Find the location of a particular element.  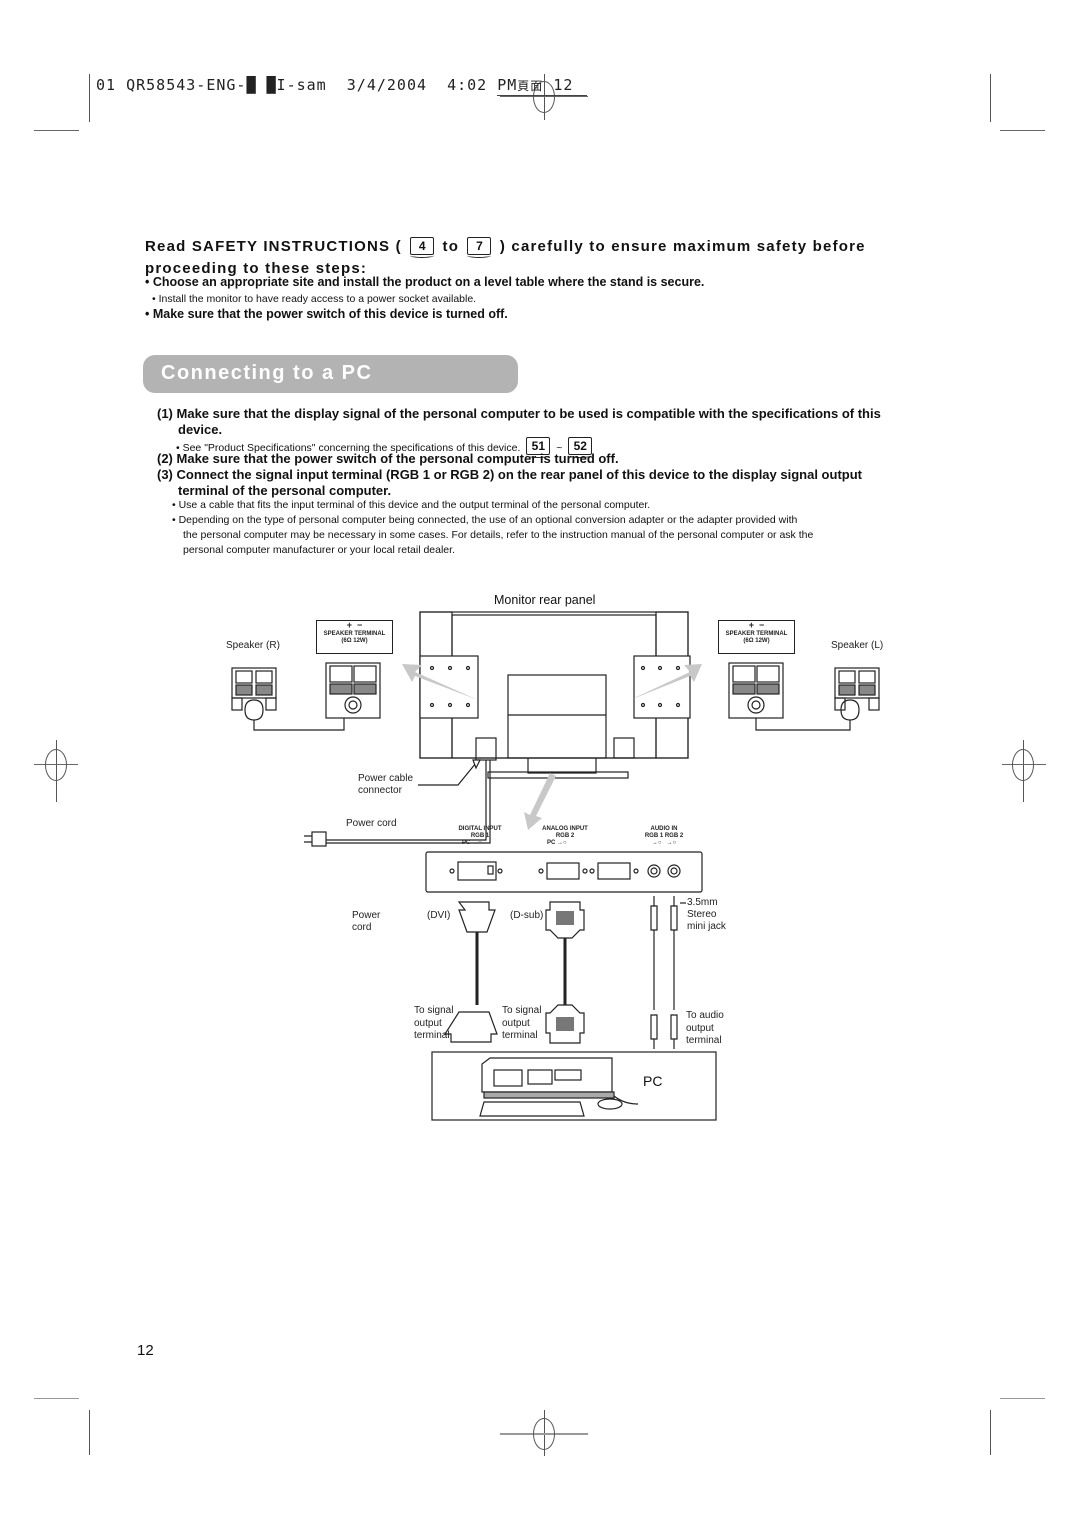

mini-jack-label: 3.5mm Stereo mini jack is located at coordinates (706, 915).